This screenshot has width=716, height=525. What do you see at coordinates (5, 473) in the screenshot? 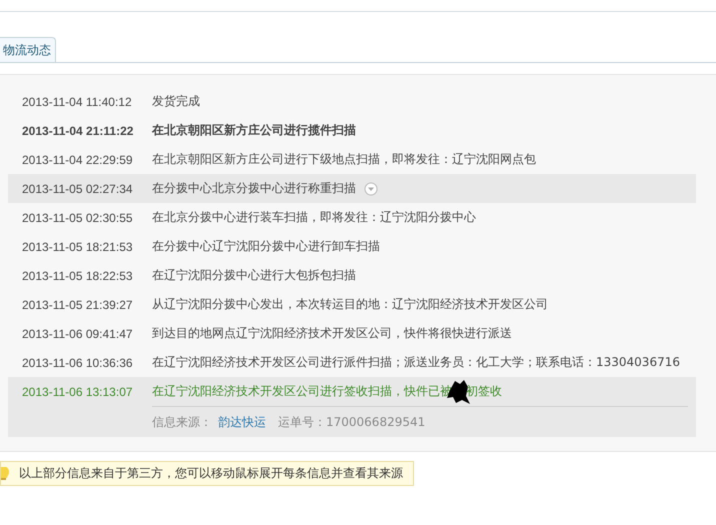
I see `lightbulb-icon` at bounding box center [5, 473].